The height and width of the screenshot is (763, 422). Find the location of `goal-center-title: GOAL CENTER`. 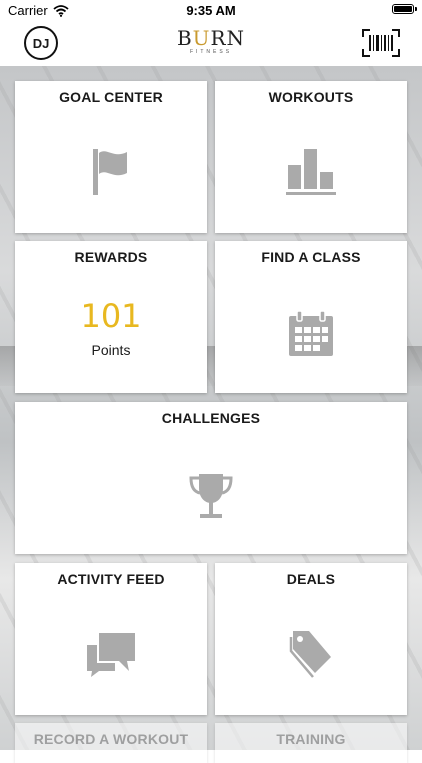

goal-center-title: GOAL CENTER is located at coordinates (111, 97).